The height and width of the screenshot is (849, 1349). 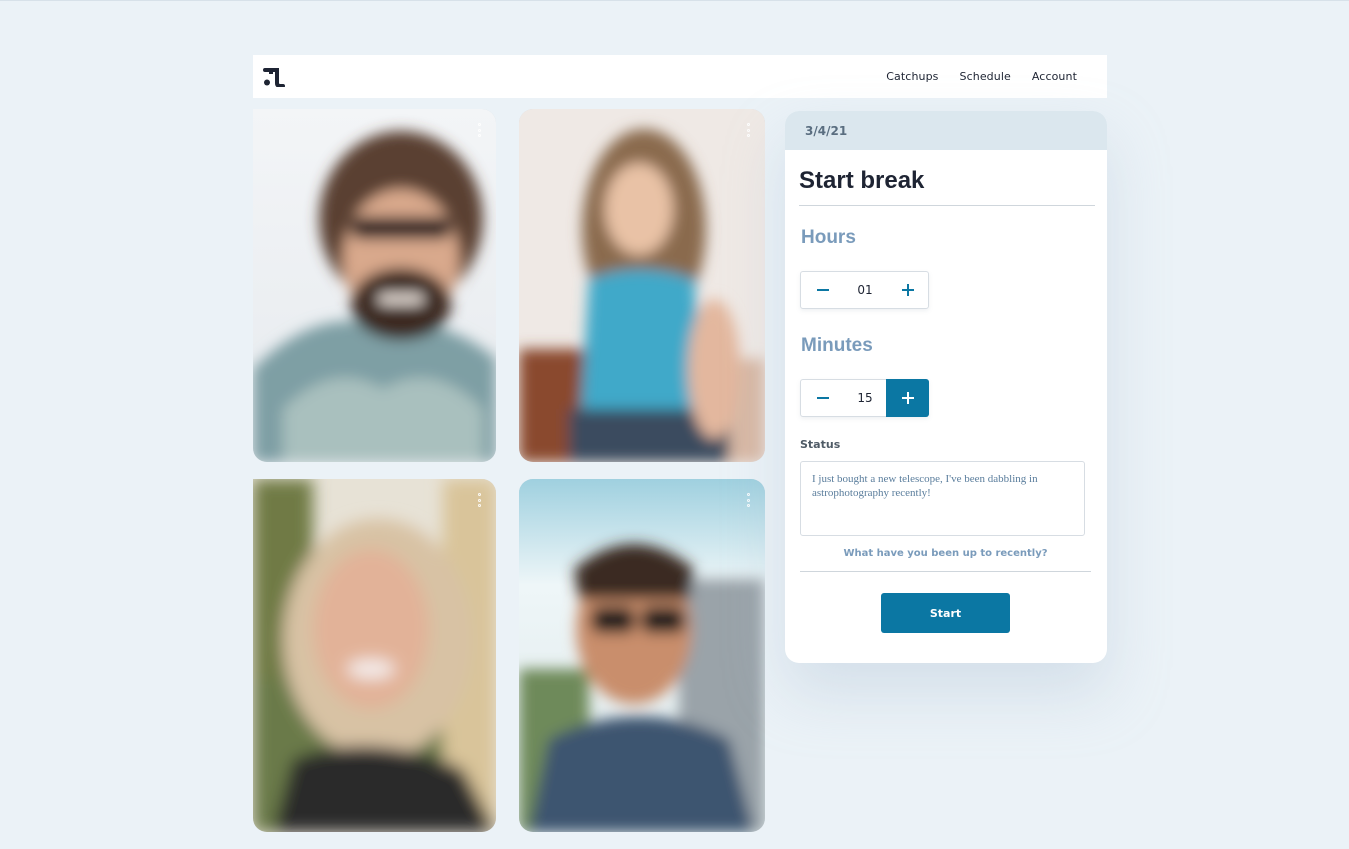 I want to click on minutes-stepper, so click(x=864, y=398).